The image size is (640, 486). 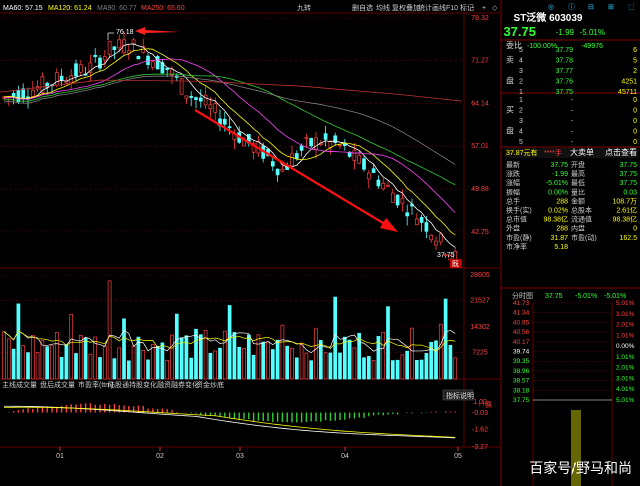 What do you see at coordinates (635, 111) in the screenshot?
I see `orderbook-volume: 0` at bounding box center [635, 111].